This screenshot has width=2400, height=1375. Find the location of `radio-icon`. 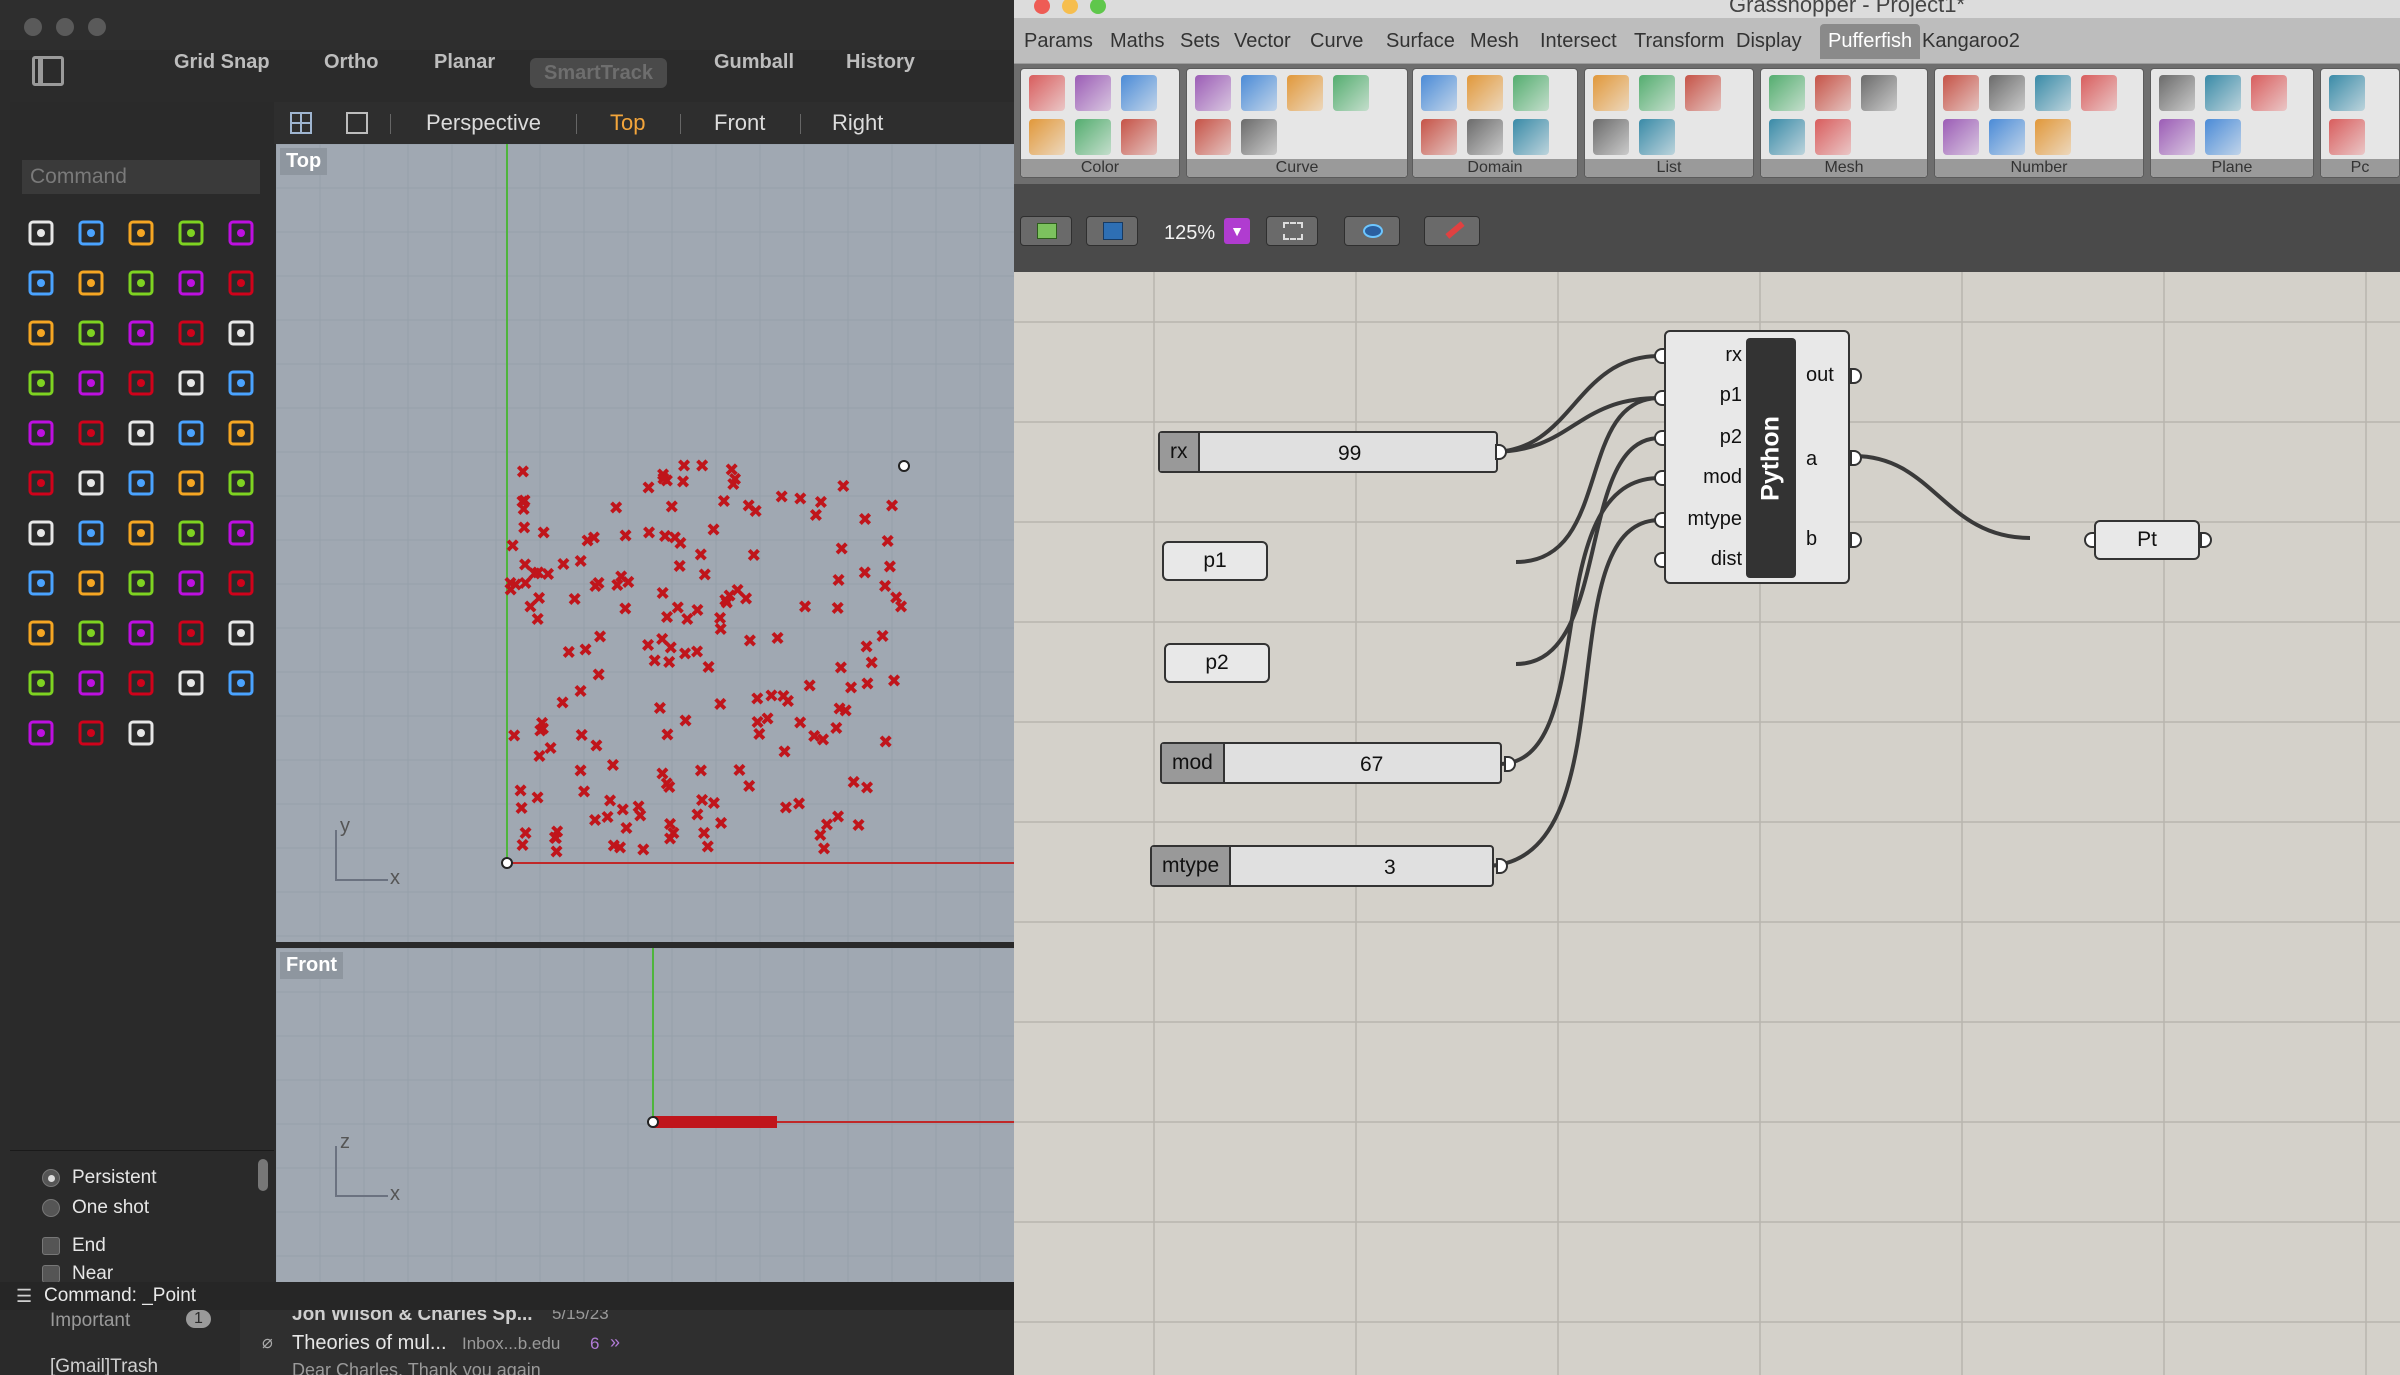

radio-icon is located at coordinates (51, 1178).